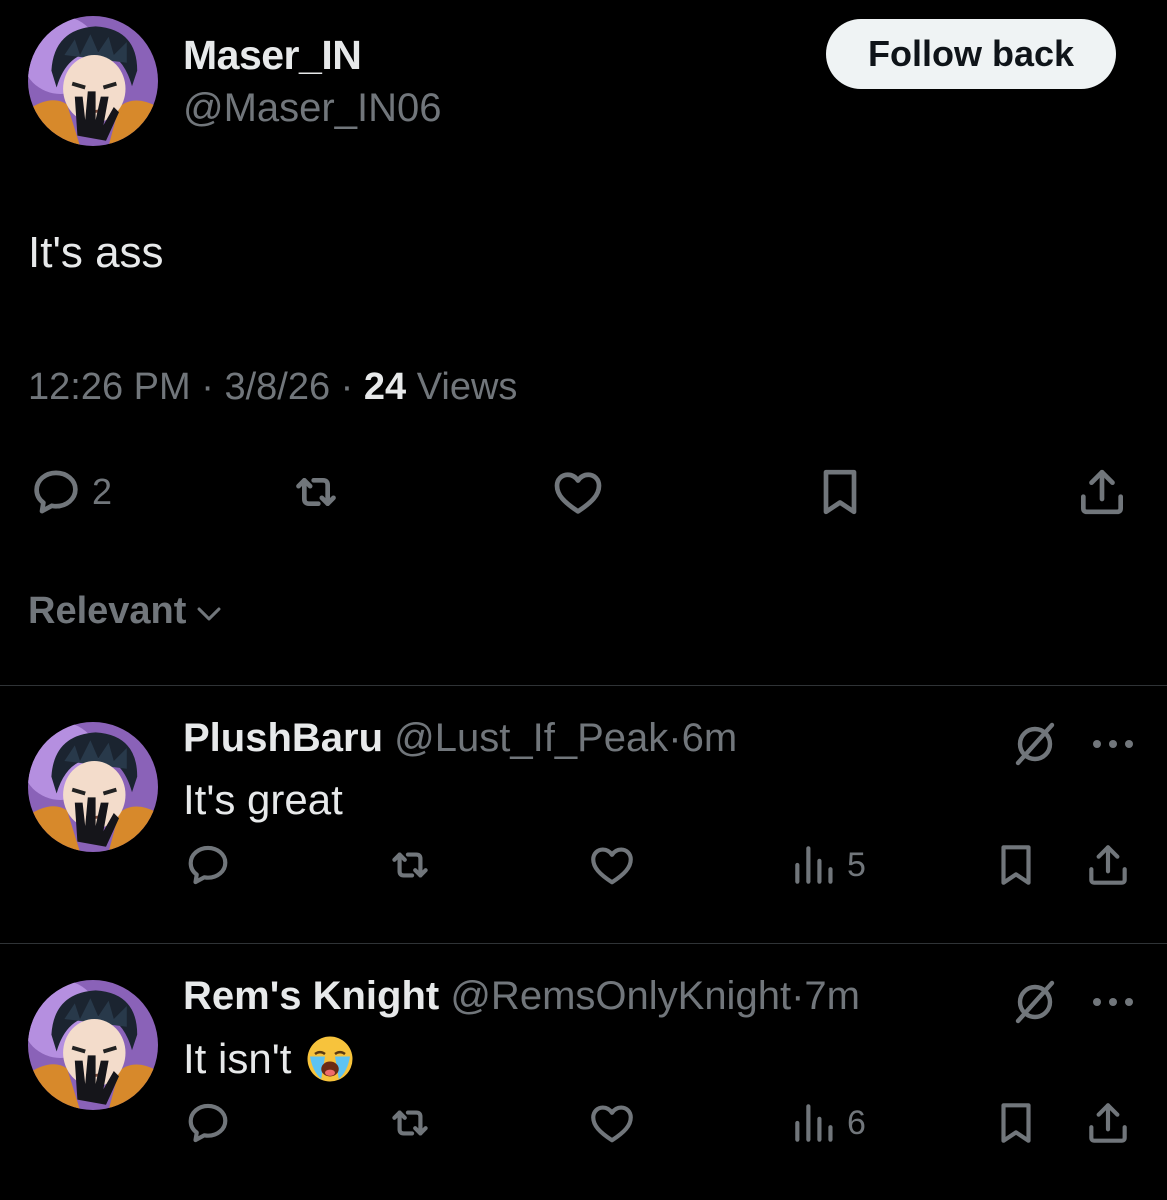  I want to click on author-handle: @Maser_IN06, so click(312, 108).